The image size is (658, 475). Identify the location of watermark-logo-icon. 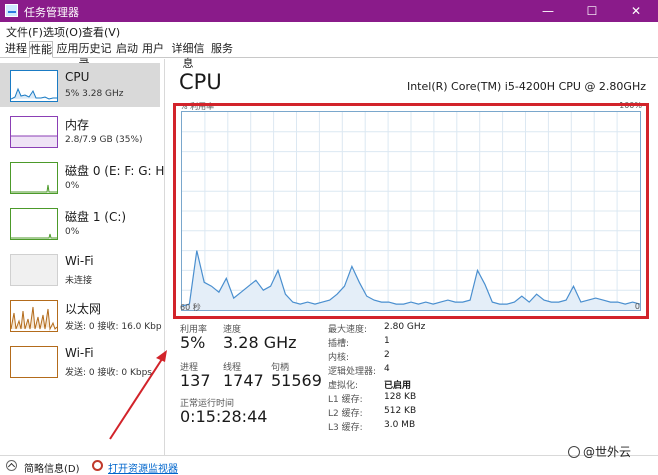
(574, 452).